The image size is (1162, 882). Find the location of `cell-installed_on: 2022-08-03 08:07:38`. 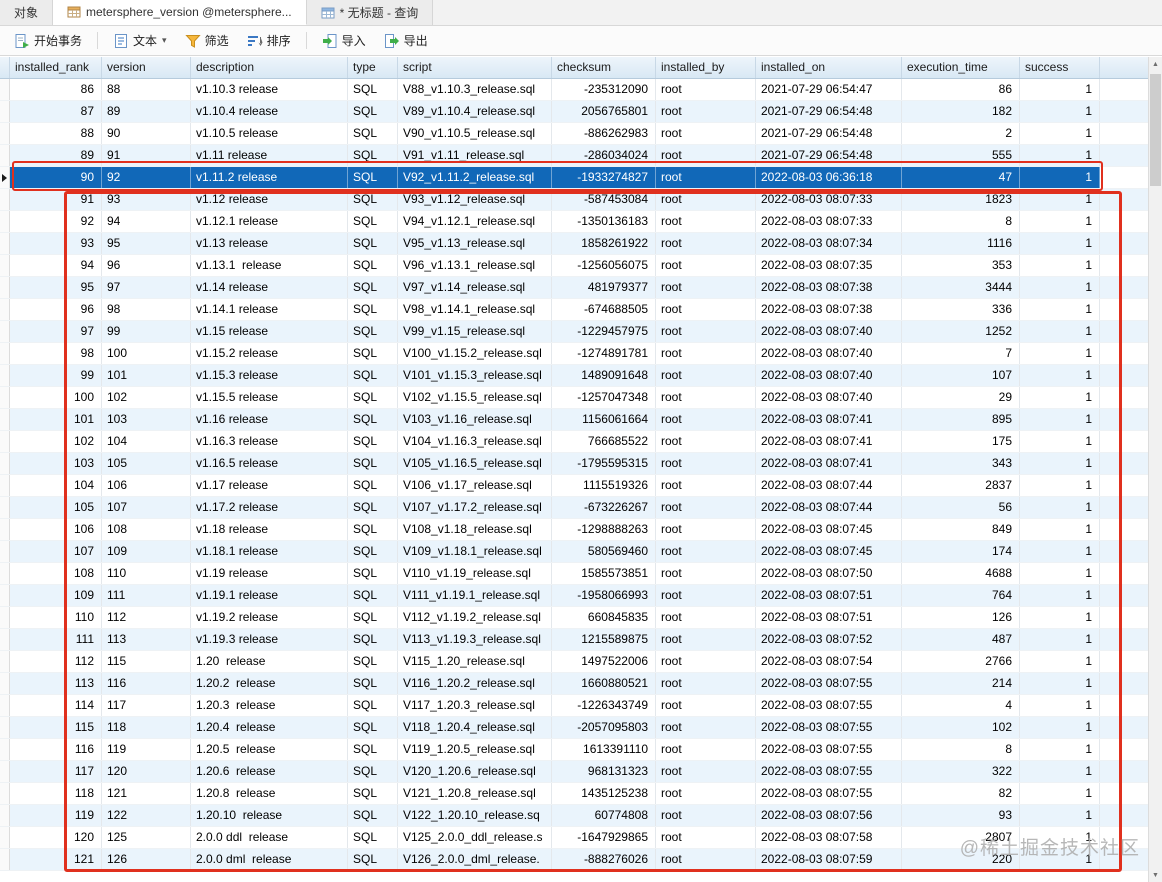

cell-installed_on: 2022-08-03 08:07:38 is located at coordinates (829, 309).